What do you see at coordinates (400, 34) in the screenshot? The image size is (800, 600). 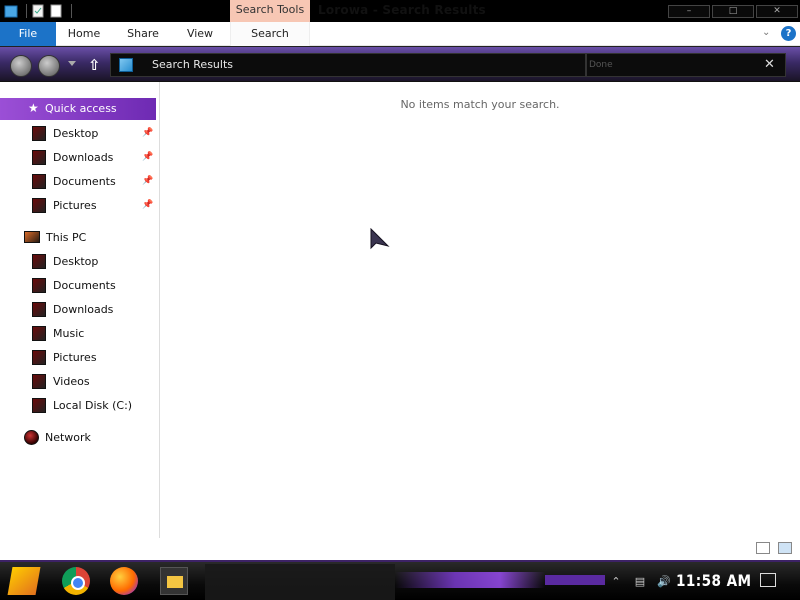 I see `ribbon-tabs: File Home Share View Search ⌄ ?` at bounding box center [400, 34].